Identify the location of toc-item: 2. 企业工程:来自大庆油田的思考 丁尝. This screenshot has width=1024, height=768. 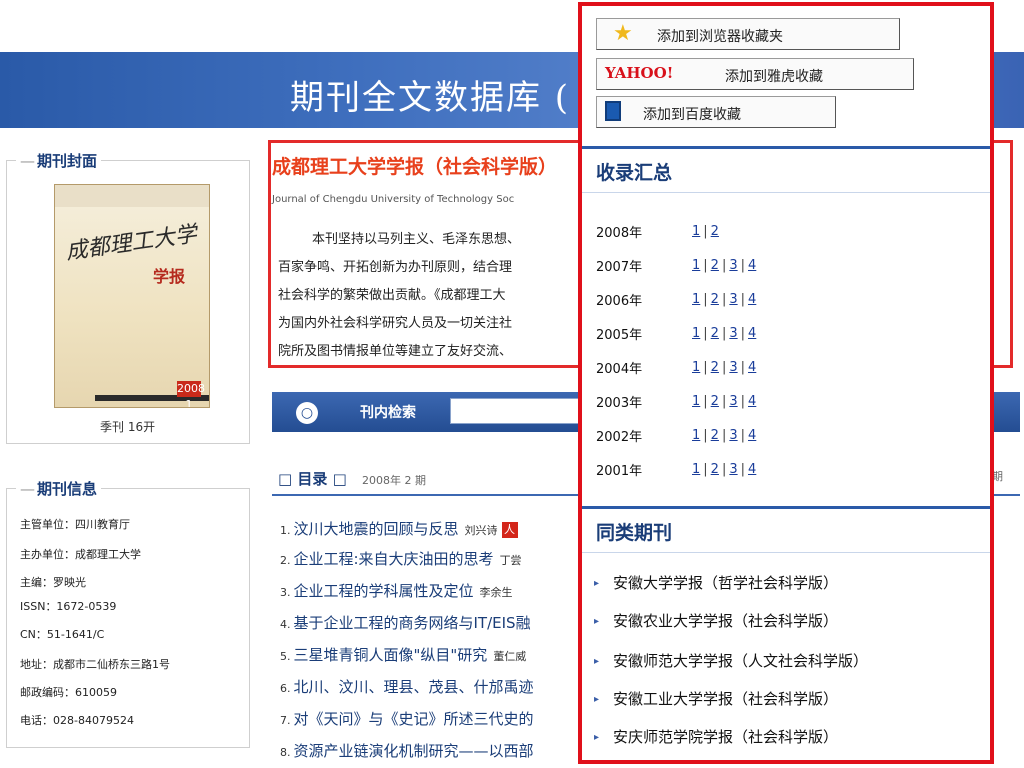
(401, 558).